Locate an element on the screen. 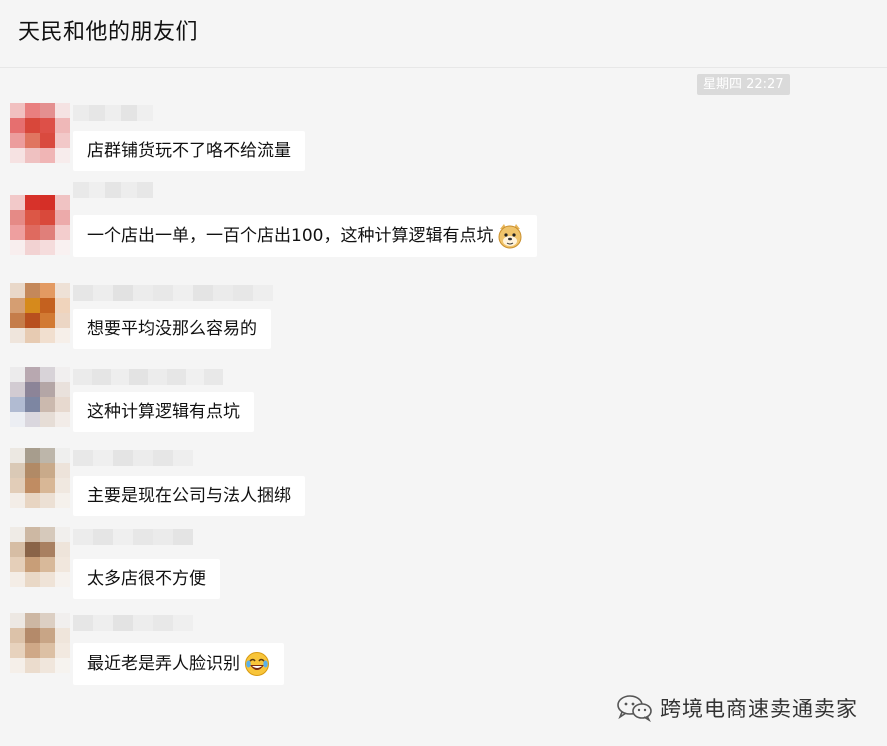 This screenshot has height=746, width=887. message-text: 主要是现在公司与法人捆绑 is located at coordinates (189, 496).